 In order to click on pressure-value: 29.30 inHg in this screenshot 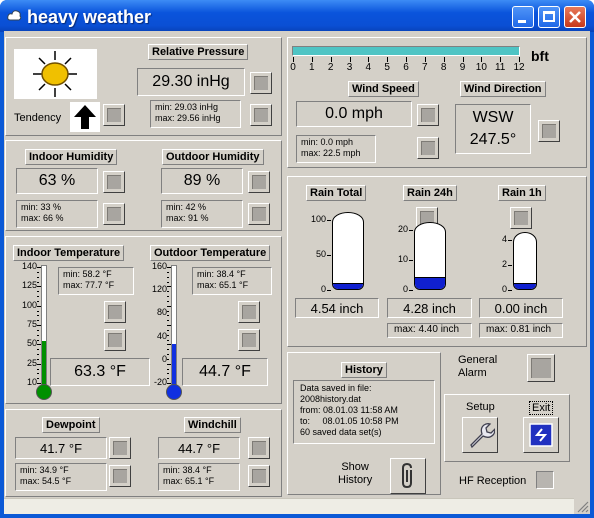, I will do `click(191, 82)`.